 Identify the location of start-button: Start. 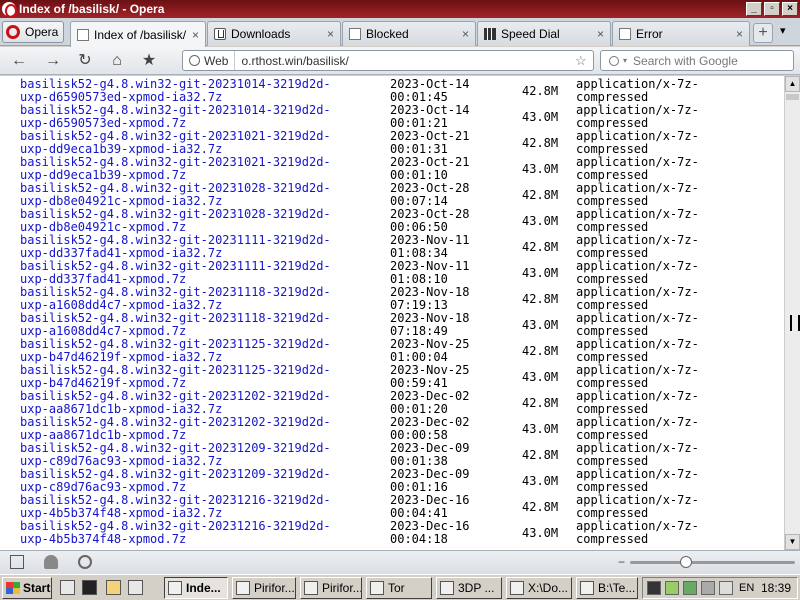
(27, 588).